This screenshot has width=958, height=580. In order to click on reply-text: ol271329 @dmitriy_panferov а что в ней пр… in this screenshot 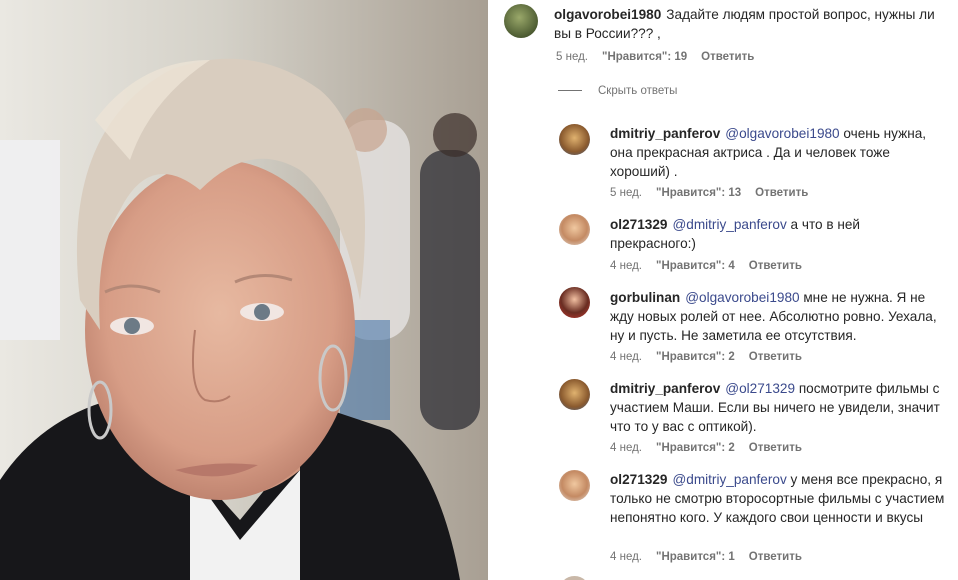, I will do `click(745, 234)`.